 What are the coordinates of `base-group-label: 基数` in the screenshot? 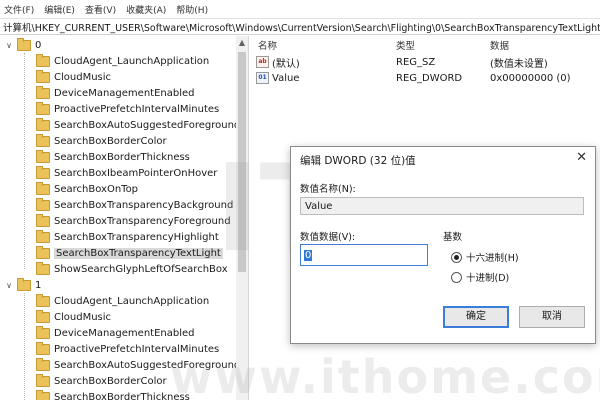 It's located at (453, 237).